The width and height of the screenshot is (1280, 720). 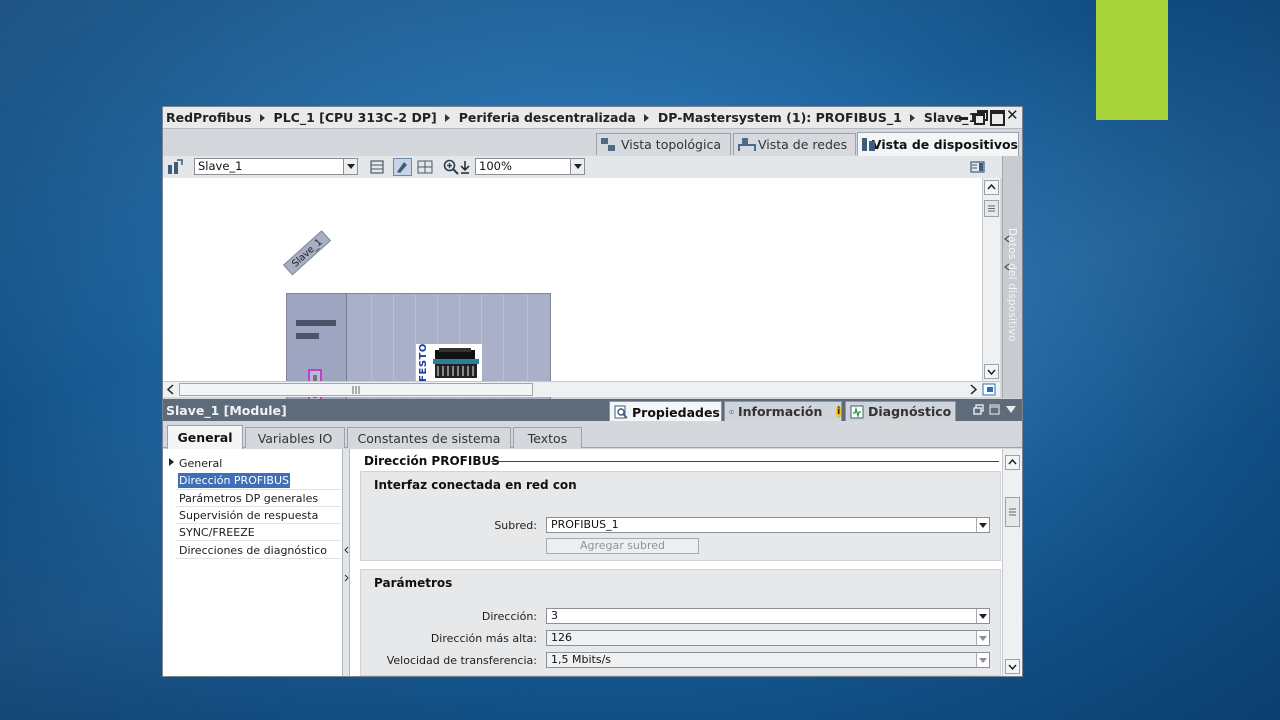 What do you see at coordinates (432, 461) in the screenshot?
I see `section-title: Dirección PROFIBUS` at bounding box center [432, 461].